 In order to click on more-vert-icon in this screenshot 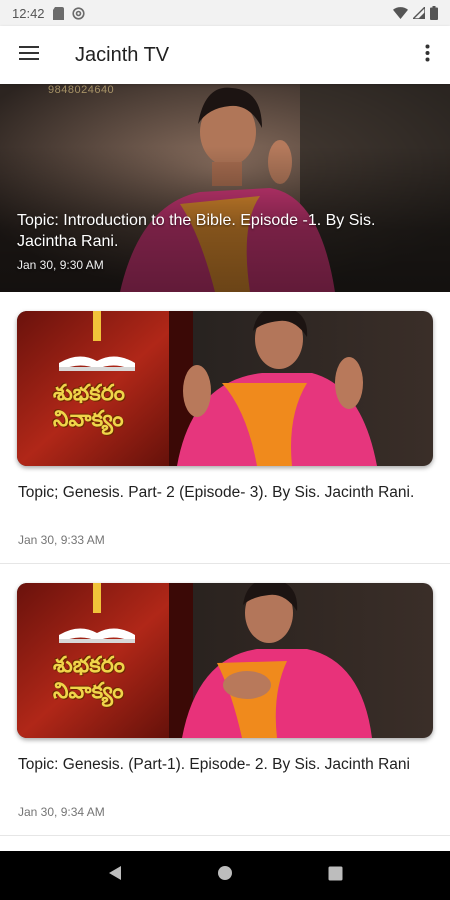, I will do `click(427, 55)`.